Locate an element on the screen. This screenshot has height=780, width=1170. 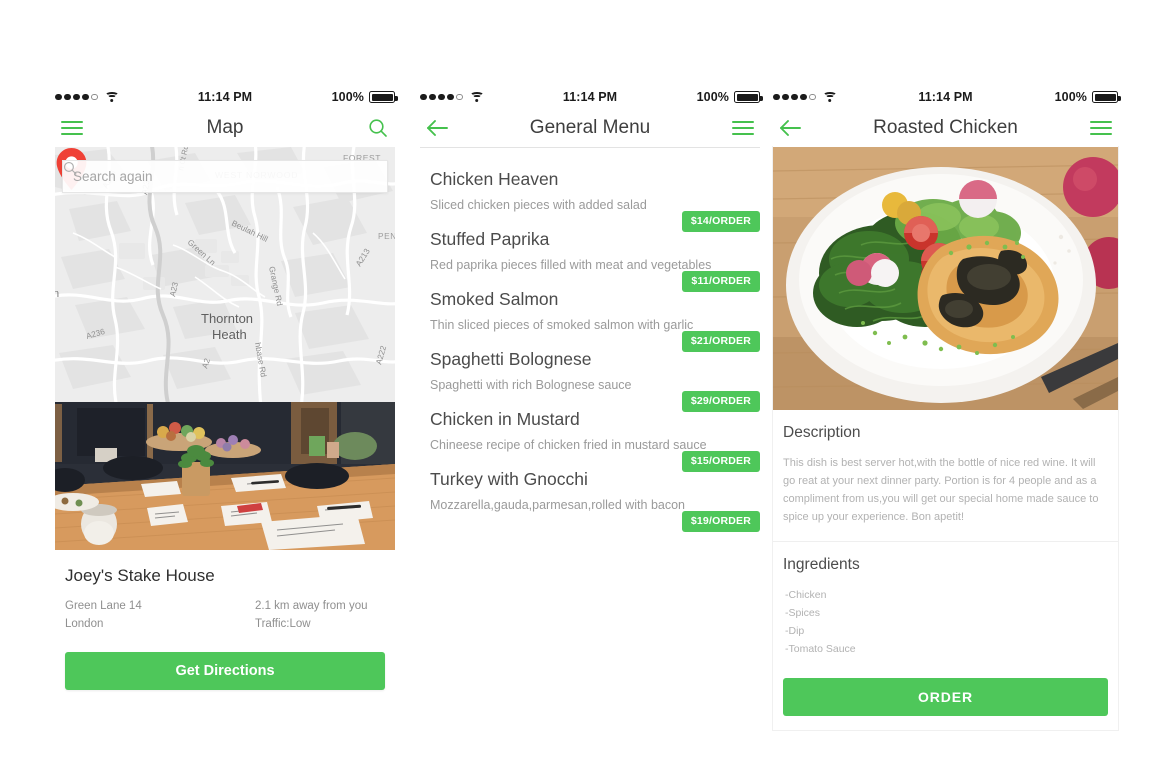
menu-item-name: Chicken in Mustard is located at coordinates (505, 419).